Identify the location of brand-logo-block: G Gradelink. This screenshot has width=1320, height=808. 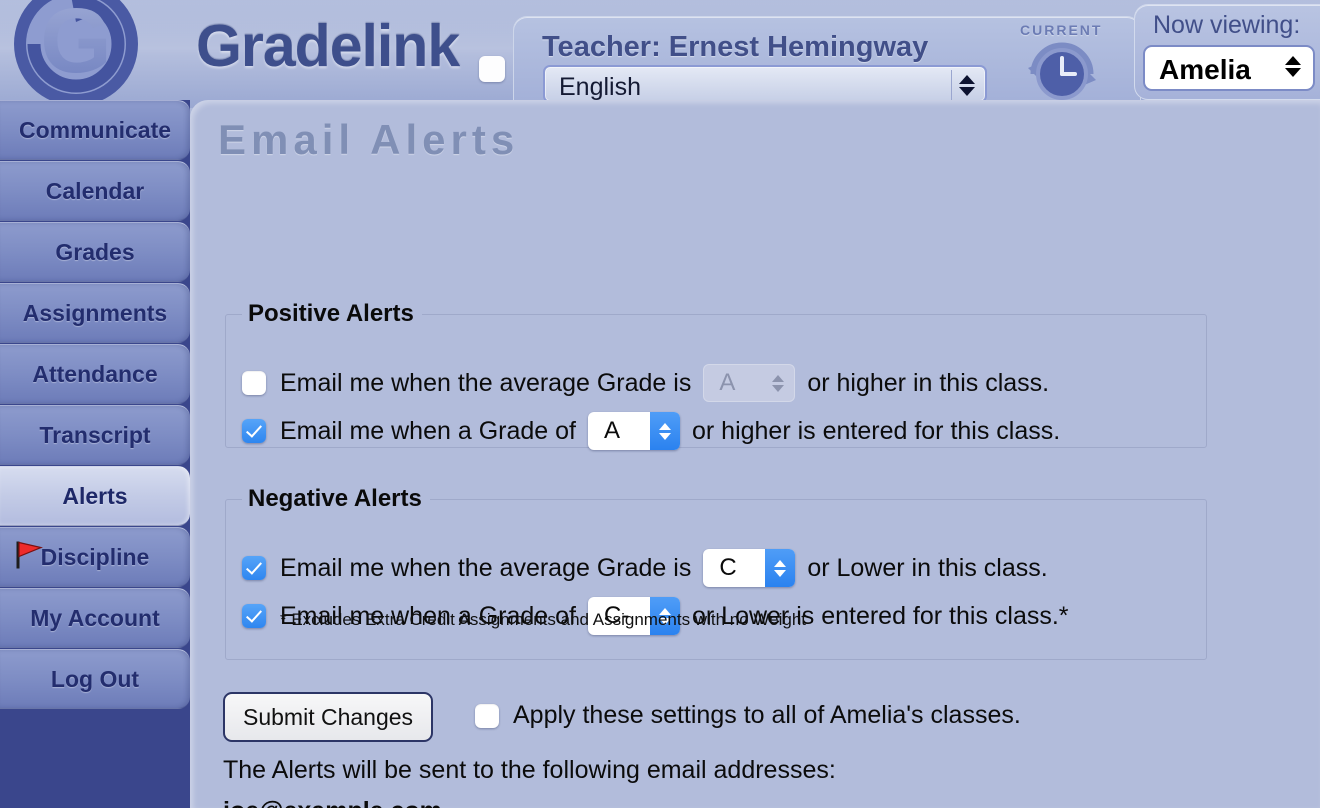
(256, 53).